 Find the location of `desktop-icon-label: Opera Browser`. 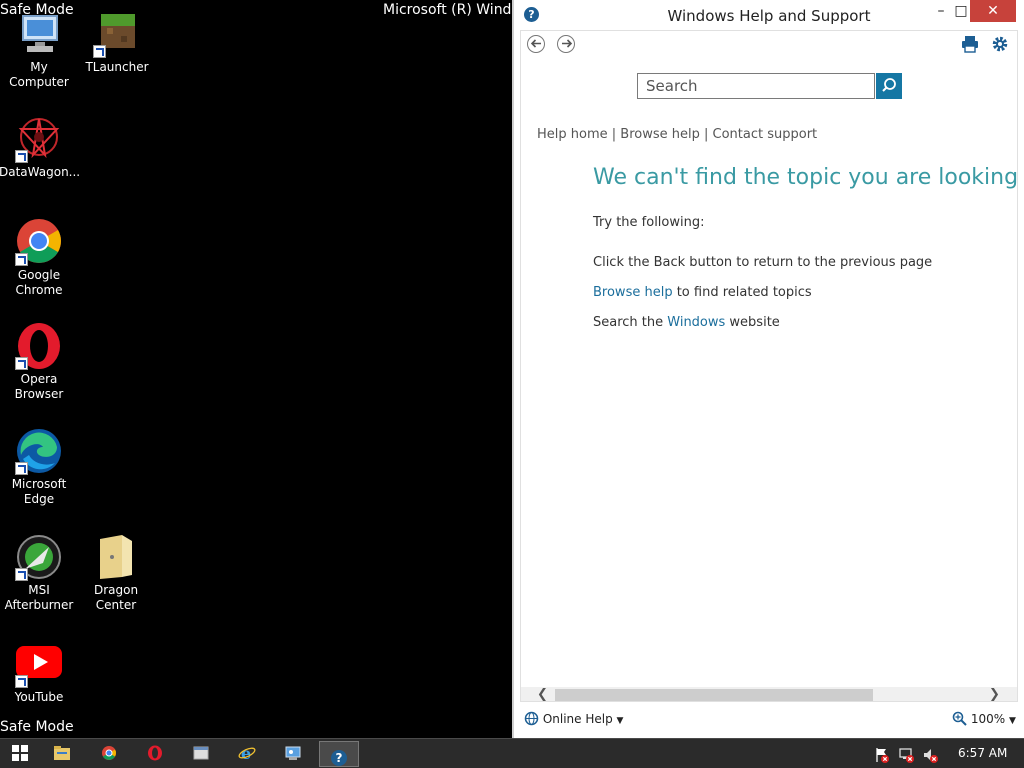

desktop-icon-label: Opera Browser is located at coordinates (39, 386).